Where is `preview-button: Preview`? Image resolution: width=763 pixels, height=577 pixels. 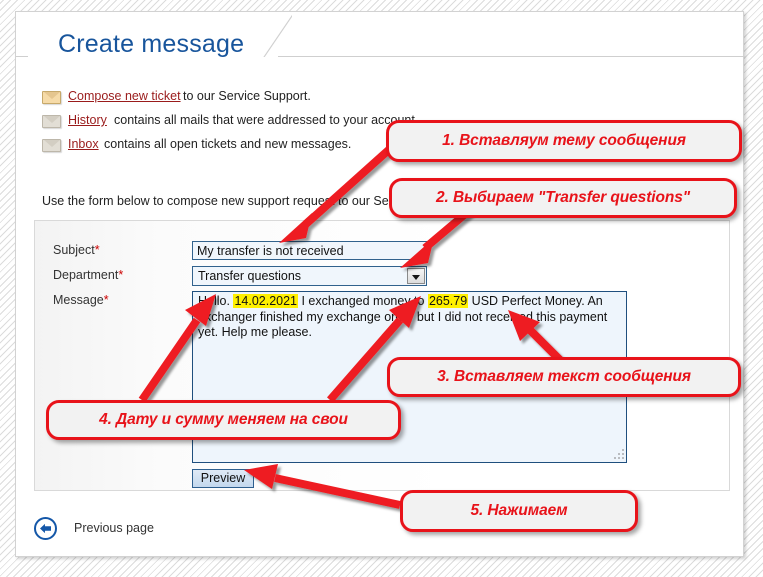 preview-button: Preview is located at coordinates (223, 478).